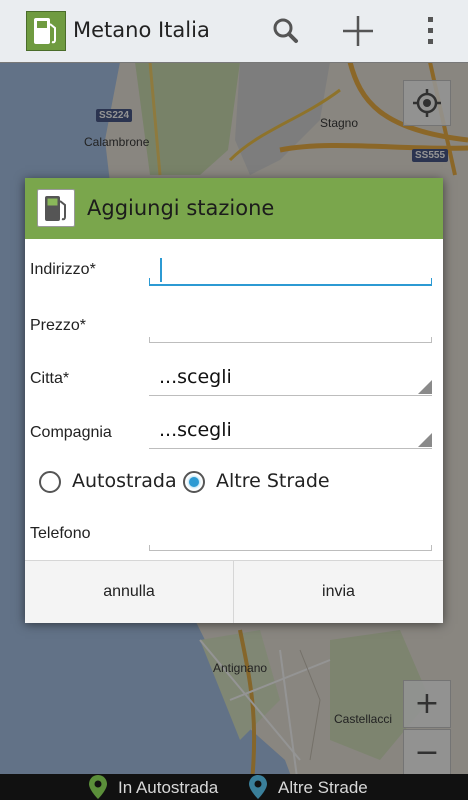  I want to click on indirizzo-input, so click(290, 271).